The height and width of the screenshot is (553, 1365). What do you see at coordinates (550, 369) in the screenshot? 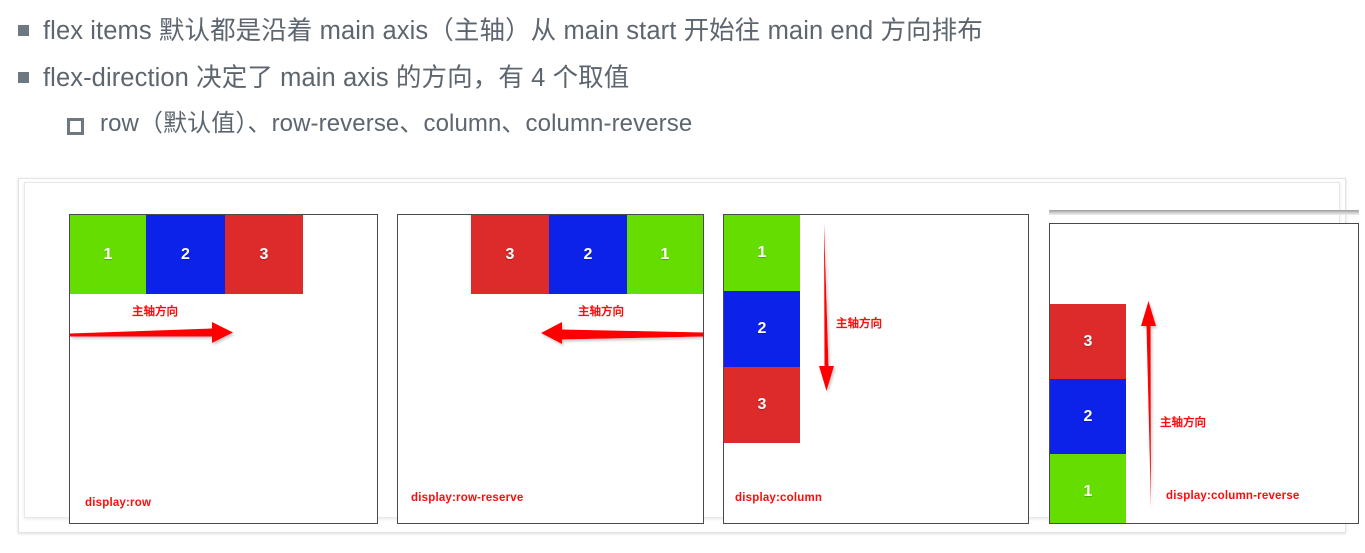
I see `panel-display-row-reverse: 3 2 1 主轴方向 display:row-reserve` at bounding box center [550, 369].